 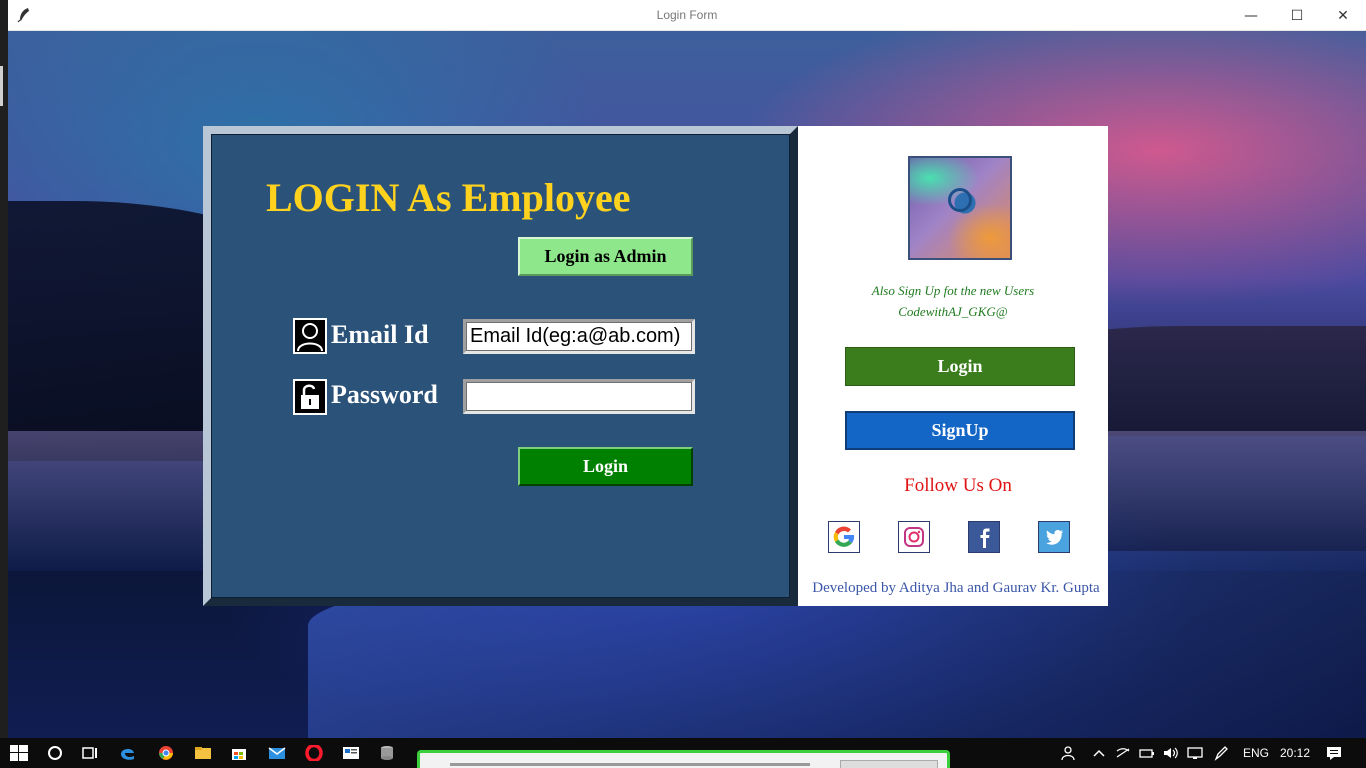 What do you see at coordinates (4, 369) in the screenshot?
I see `left-screen-edge` at bounding box center [4, 369].